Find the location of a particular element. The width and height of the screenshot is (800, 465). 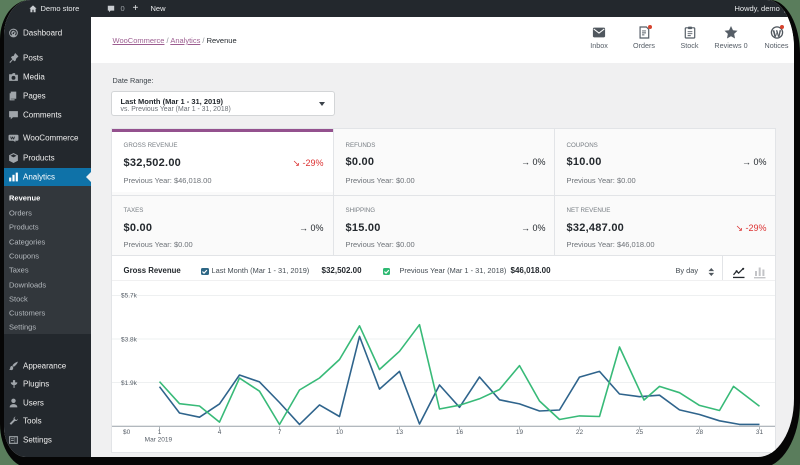

svg-text: $5.7k is located at coordinates (129, 296).